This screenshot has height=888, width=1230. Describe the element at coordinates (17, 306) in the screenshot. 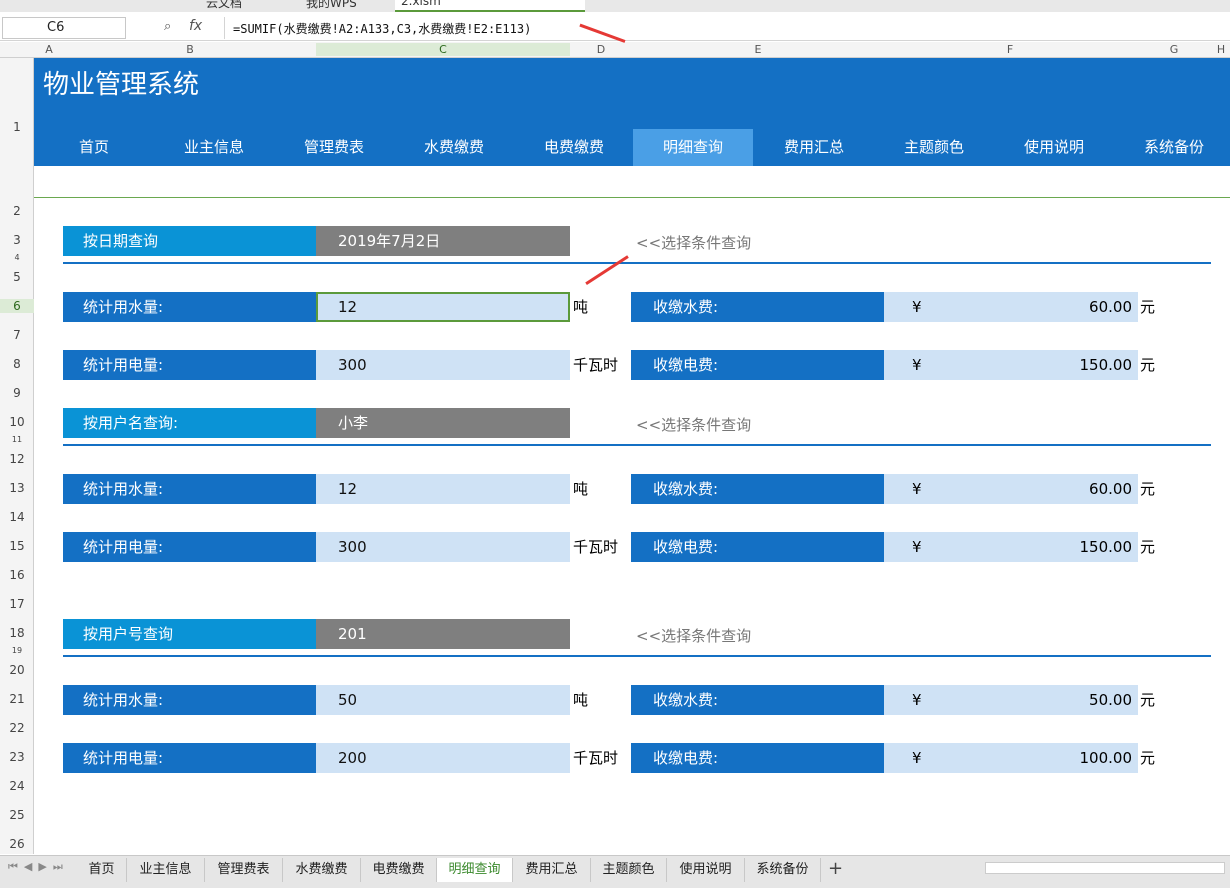

I see `row-header: 6` at that location.